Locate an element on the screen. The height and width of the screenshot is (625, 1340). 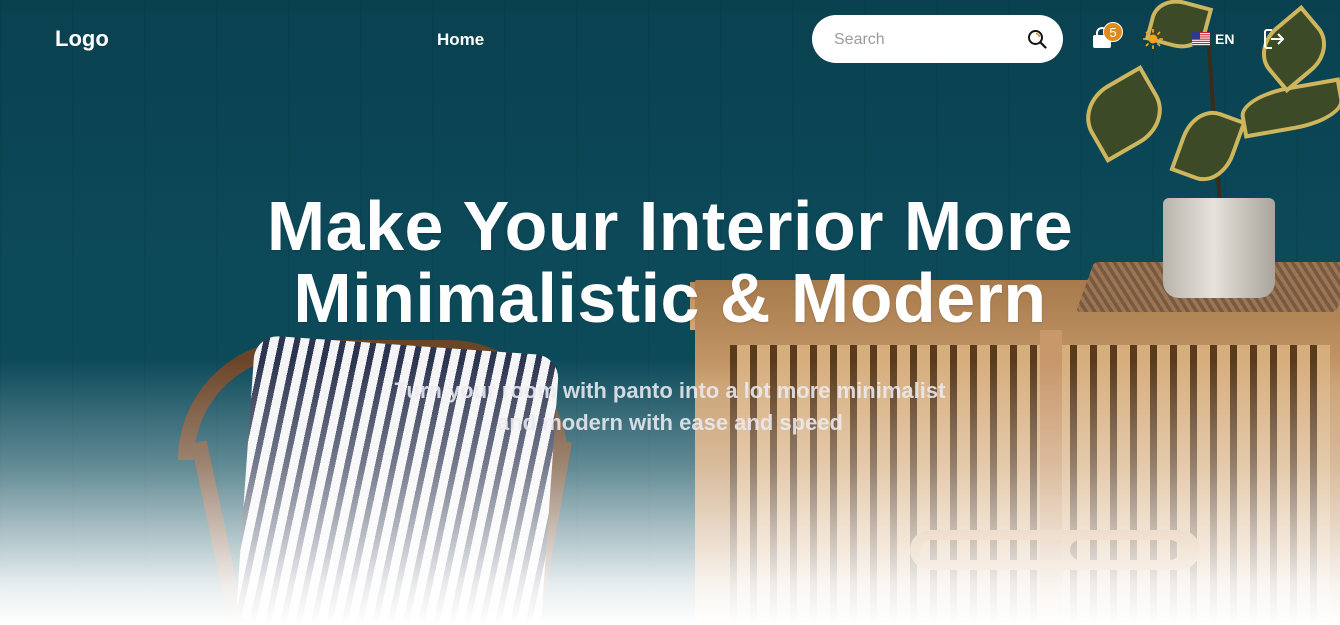
us-flag-icon is located at coordinates (1201, 39).